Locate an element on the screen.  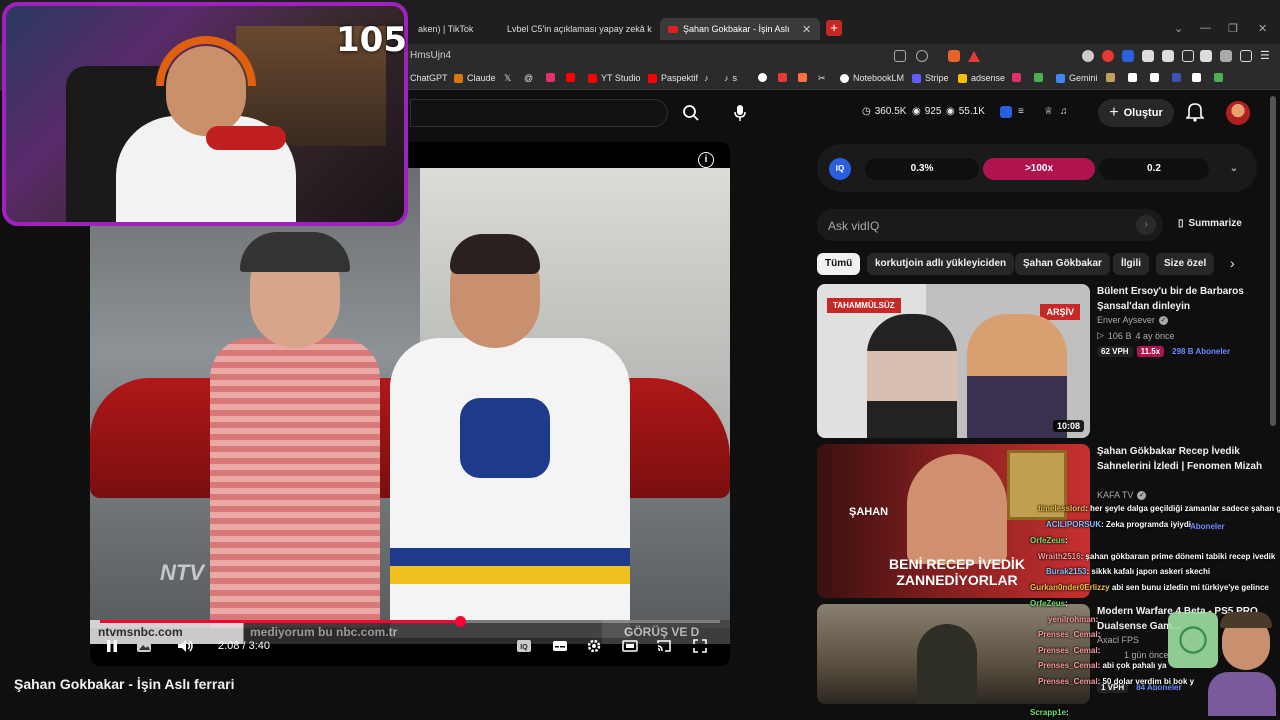
rec-vidiq-stats: 62 VPH 11.5x 298 B Aboneler is located at coordinates (1165, 351).